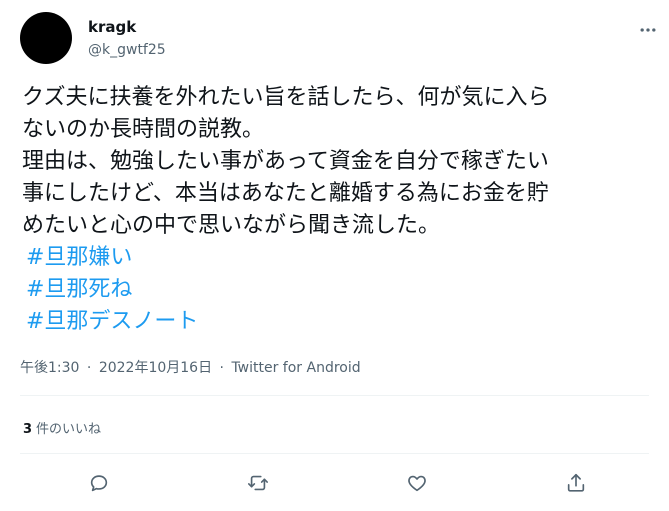  What do you see at coordinates (127, 50) in the screenshot?
I see `author-handle: @k_gwtf25` at bounding box center [127, 50].